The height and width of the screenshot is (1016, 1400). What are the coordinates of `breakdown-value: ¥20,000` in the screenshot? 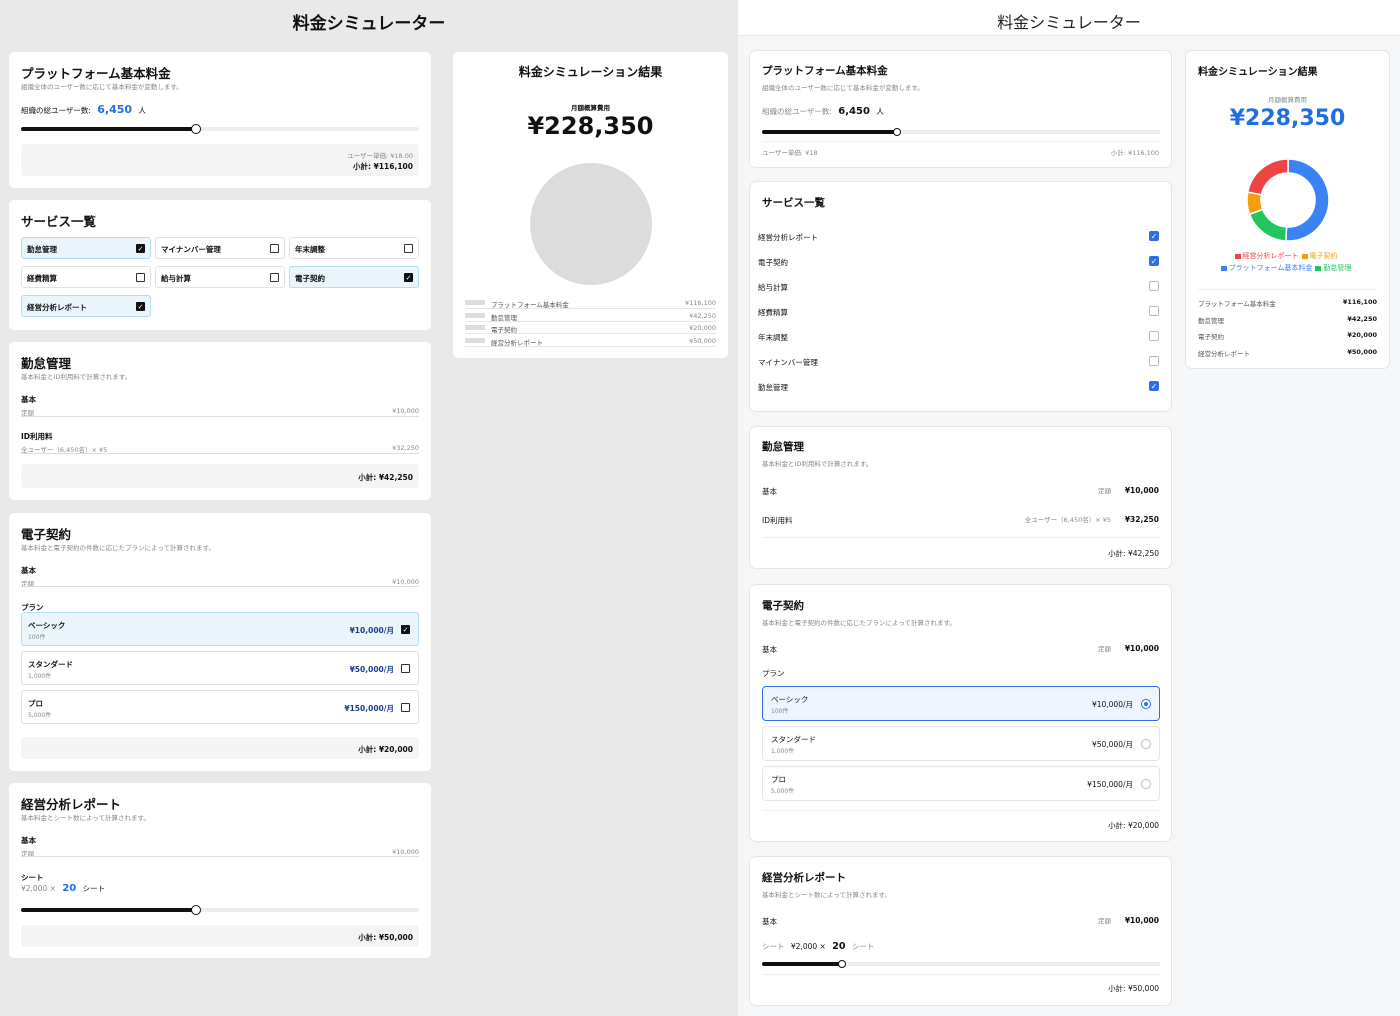 It's located at (702, 328).